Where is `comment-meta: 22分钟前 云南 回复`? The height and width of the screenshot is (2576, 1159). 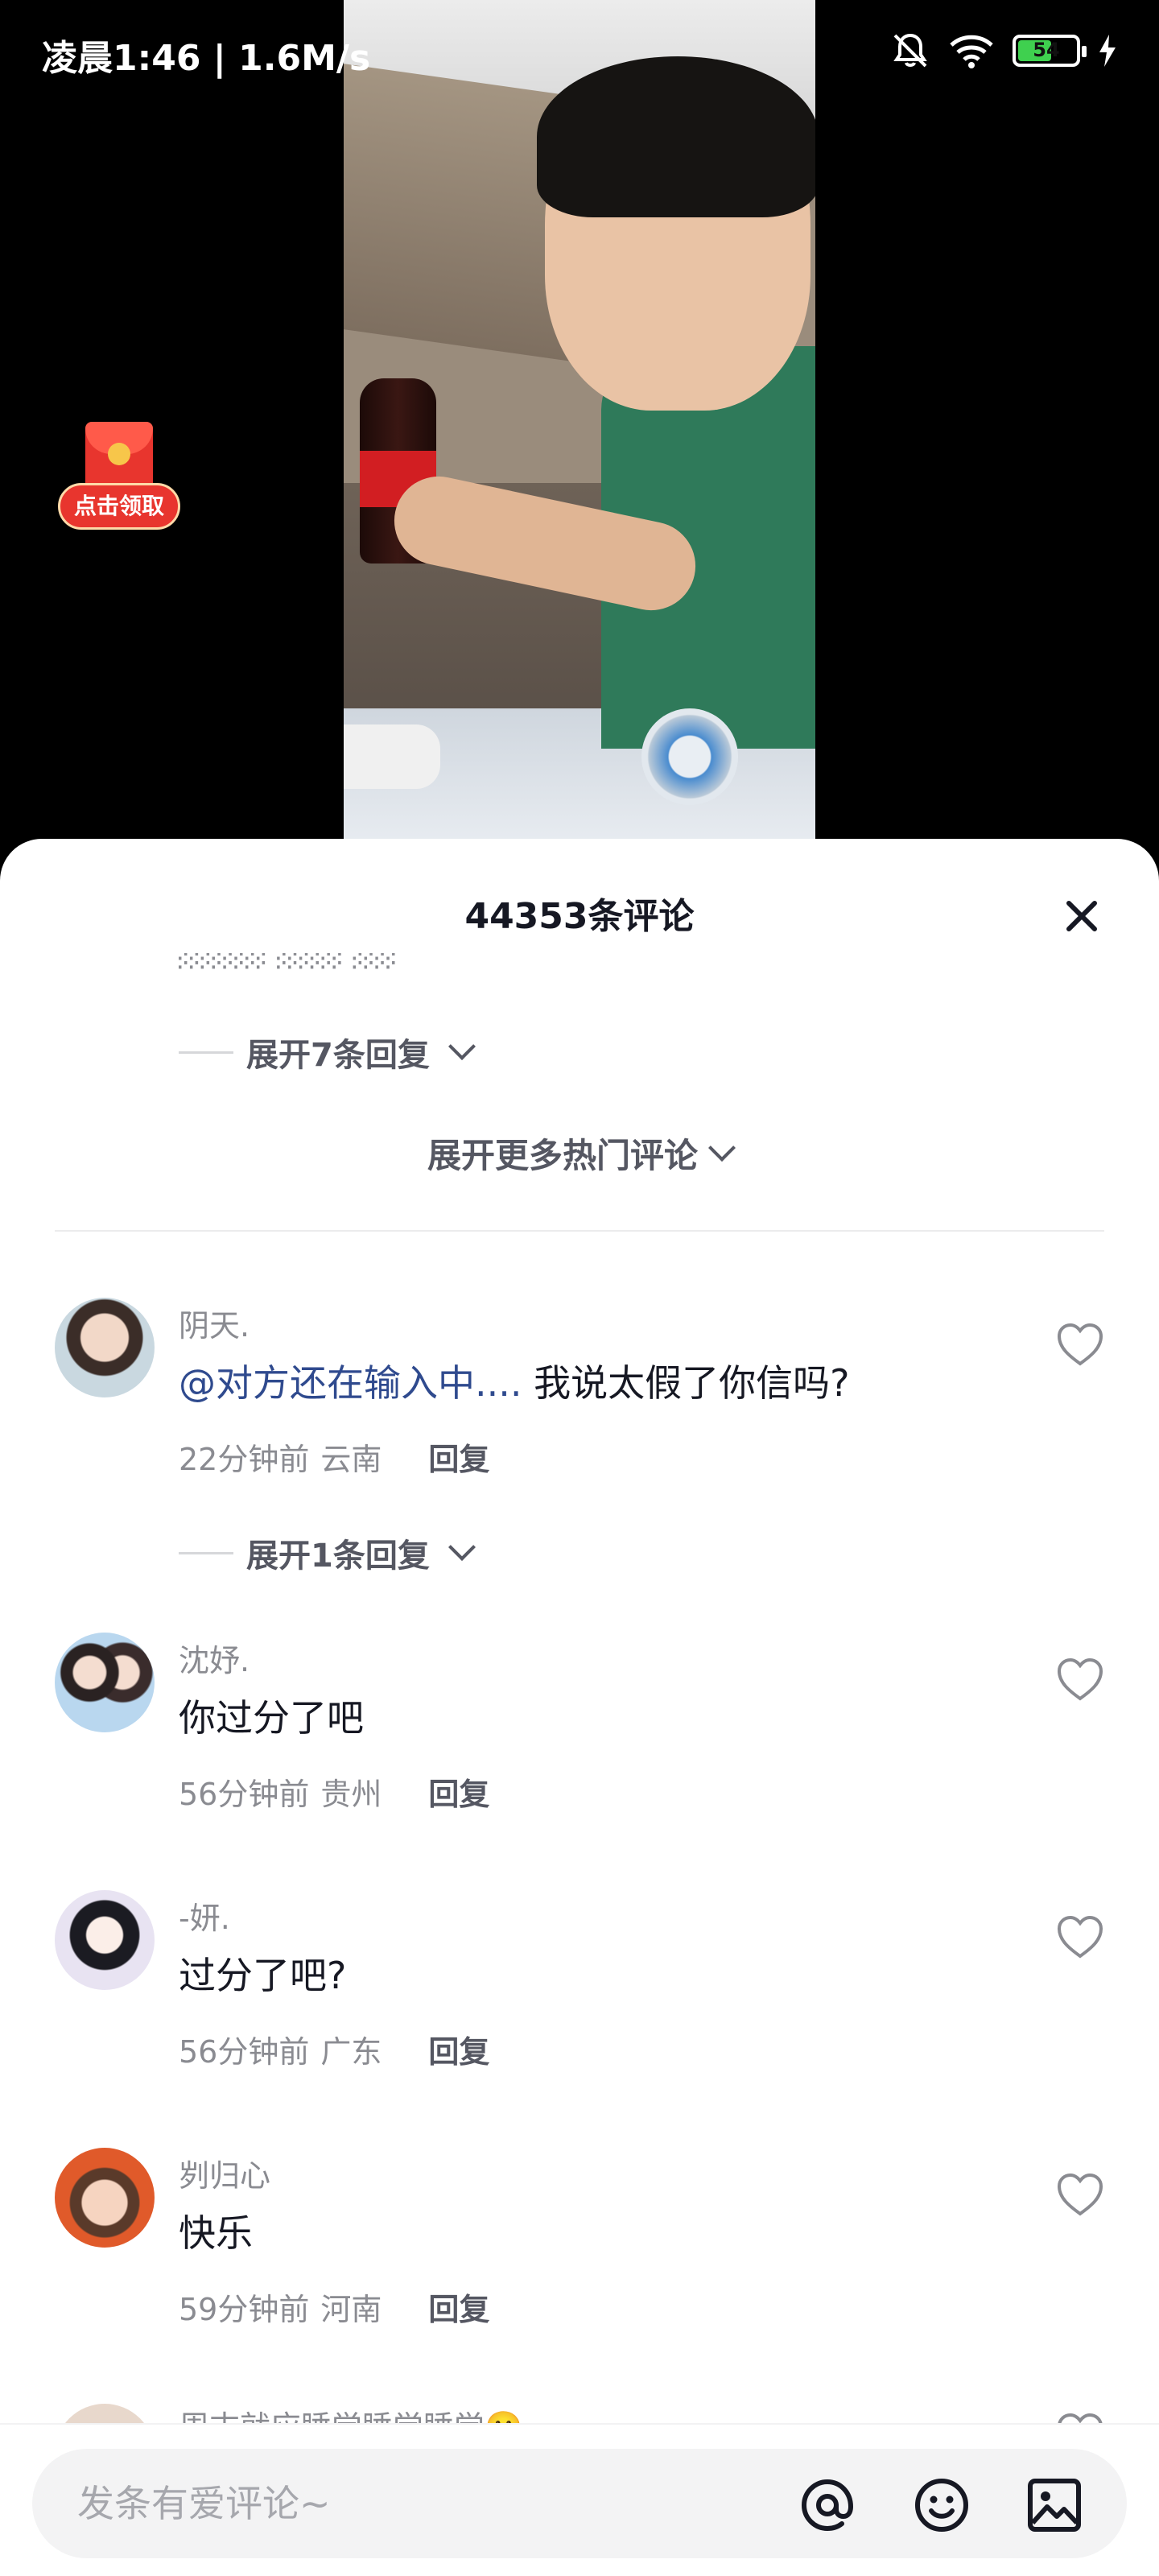
comment-meta: 22分钟前 云南 回复 is located at coordinates (334, 1457).